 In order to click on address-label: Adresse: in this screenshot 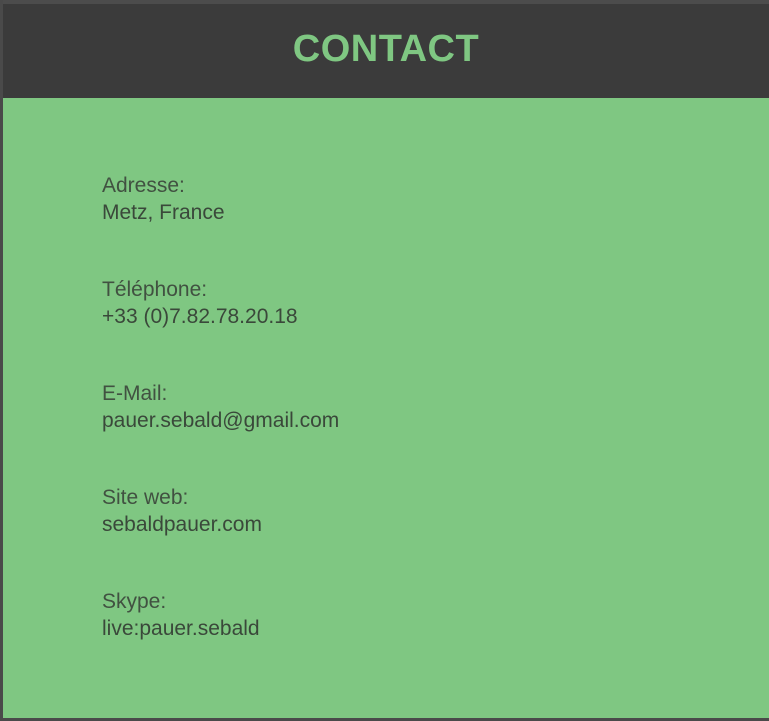, I will do `click(143, 185)`.